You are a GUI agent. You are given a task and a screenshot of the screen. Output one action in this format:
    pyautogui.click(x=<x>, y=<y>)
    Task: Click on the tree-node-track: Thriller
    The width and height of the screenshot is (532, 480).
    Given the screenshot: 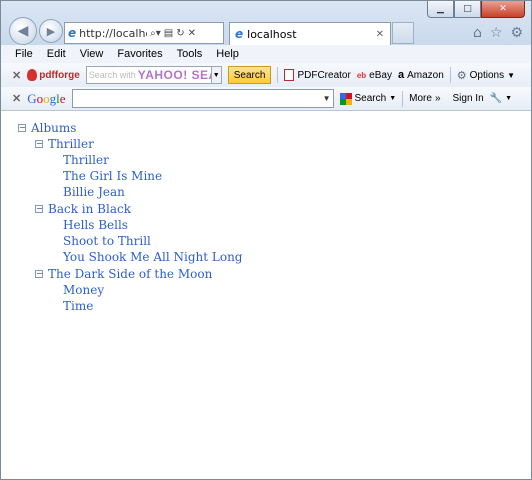 What is the action you would take?
    pyautogui.click(x=86, y=160)
    